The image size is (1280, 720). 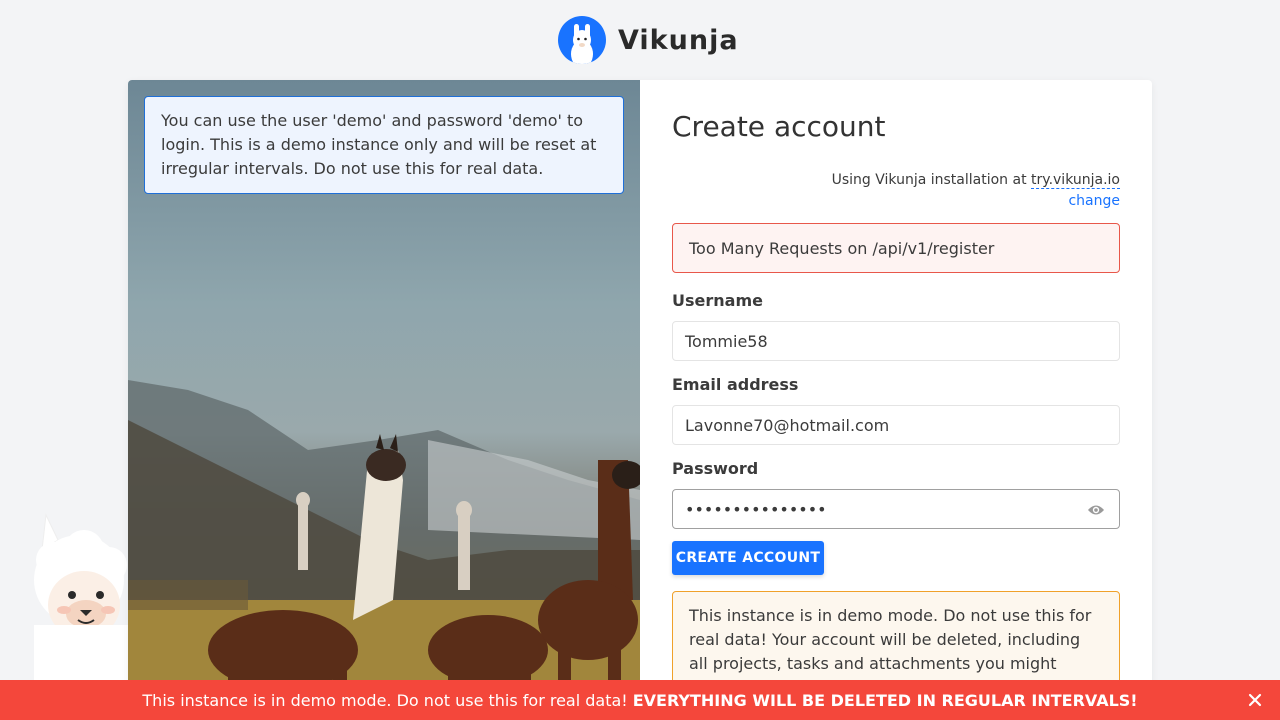 What do you see at coordinates (678, 40) in the screenshot?
I see `app-name: Vikunja` at bounding box center [678, 40].